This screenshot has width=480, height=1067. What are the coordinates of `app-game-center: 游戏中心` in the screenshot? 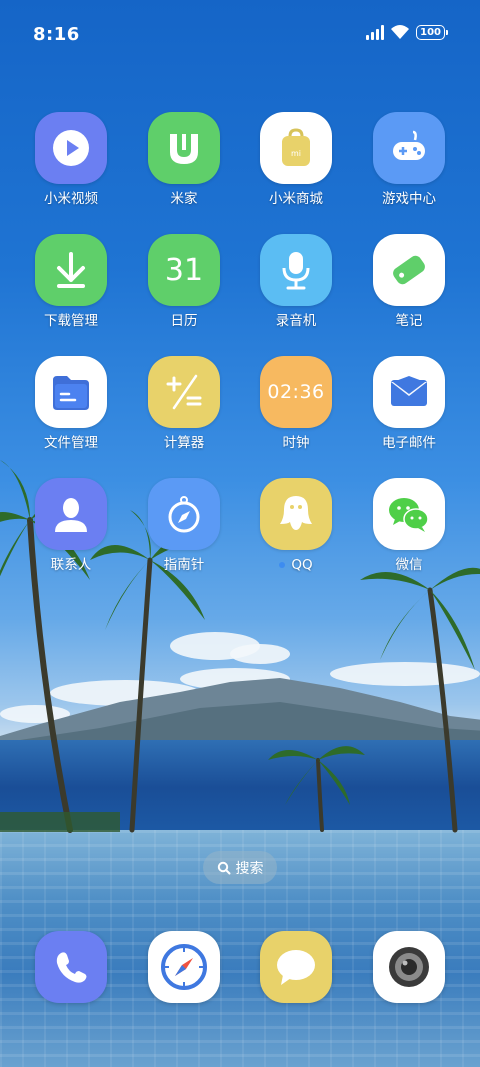 It's located at (409, 159).